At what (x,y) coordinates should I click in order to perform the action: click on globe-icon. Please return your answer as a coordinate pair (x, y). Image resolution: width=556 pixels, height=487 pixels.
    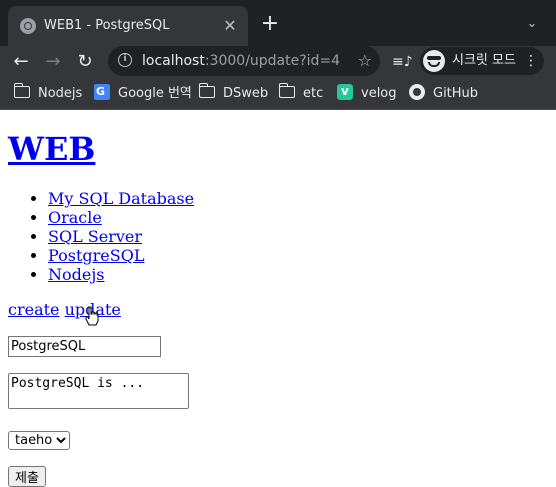
    Looking at the image, I should click on (28, 26).